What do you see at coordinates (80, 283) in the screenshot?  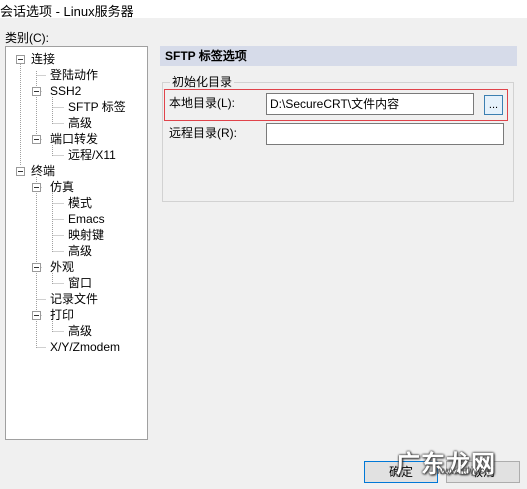 I see `tree-item-window: 窗口` at bounding box center [80, 283].